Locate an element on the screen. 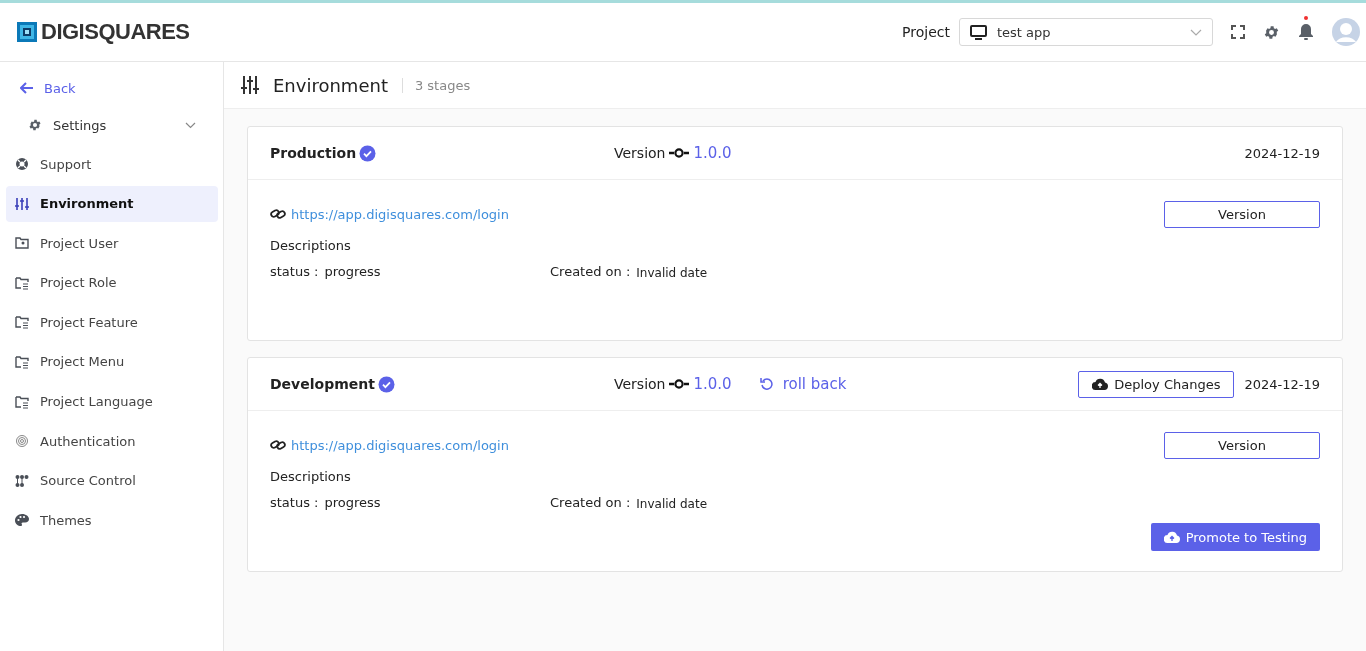 The image size is (1366, 651). sidebar-item: Source Control is located at coordinates (112, 480).